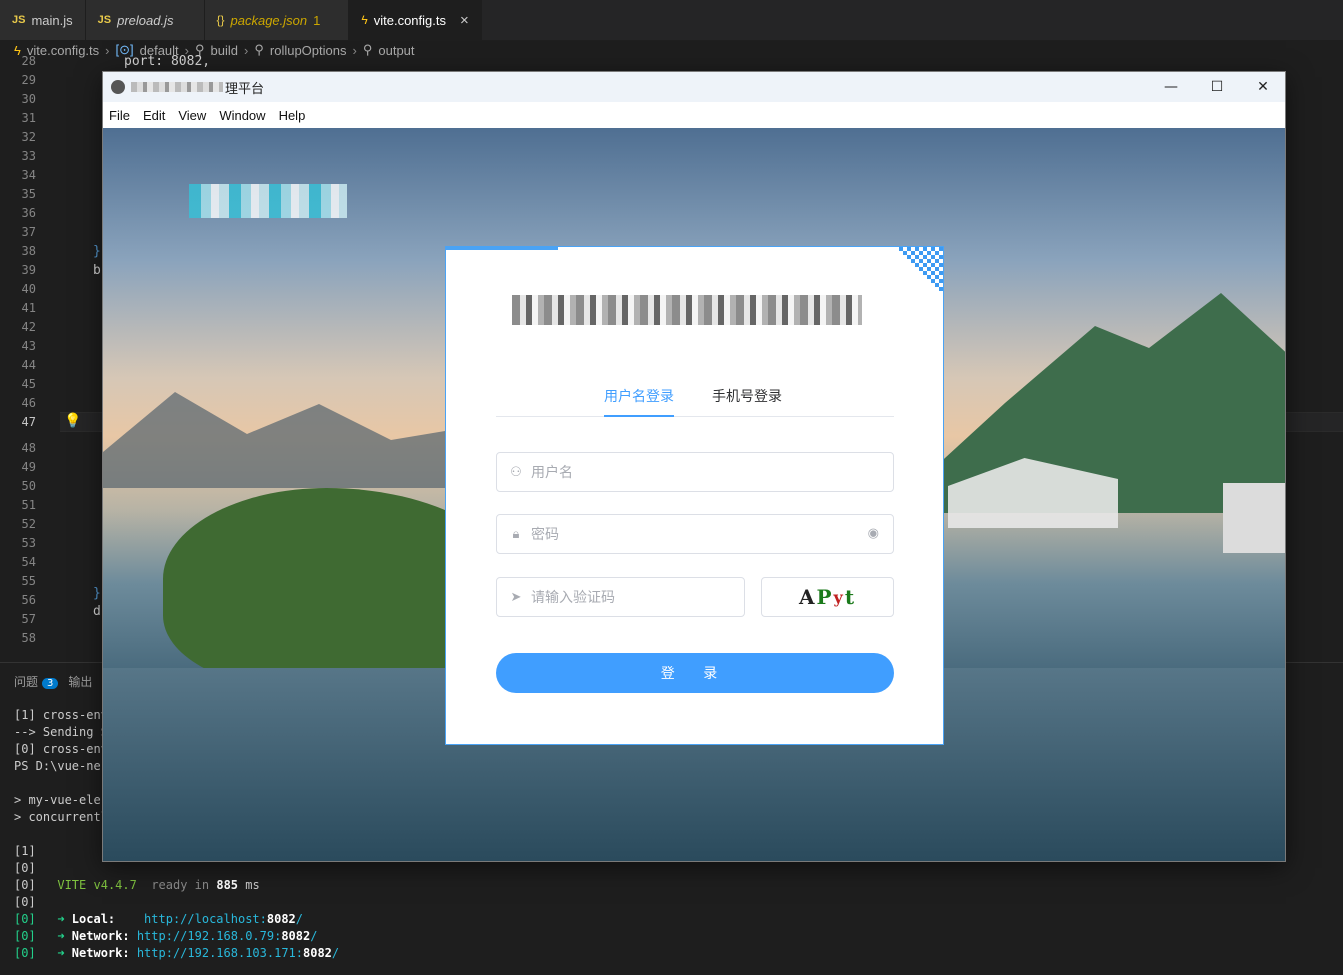 The height and width of the screenshot is (975, 1343). I want to click on captcha-field: ➤ 请输入验证码, so click(620, 597).